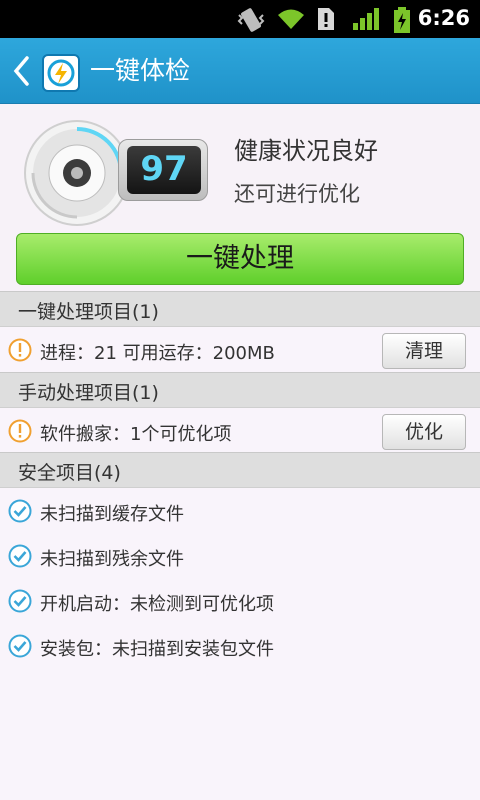 The image size is (480, 800). What do you see at coordinates (140, 70) in the screenshot?
I see `page-title: 一键体检` at bounding box center [140, 70].